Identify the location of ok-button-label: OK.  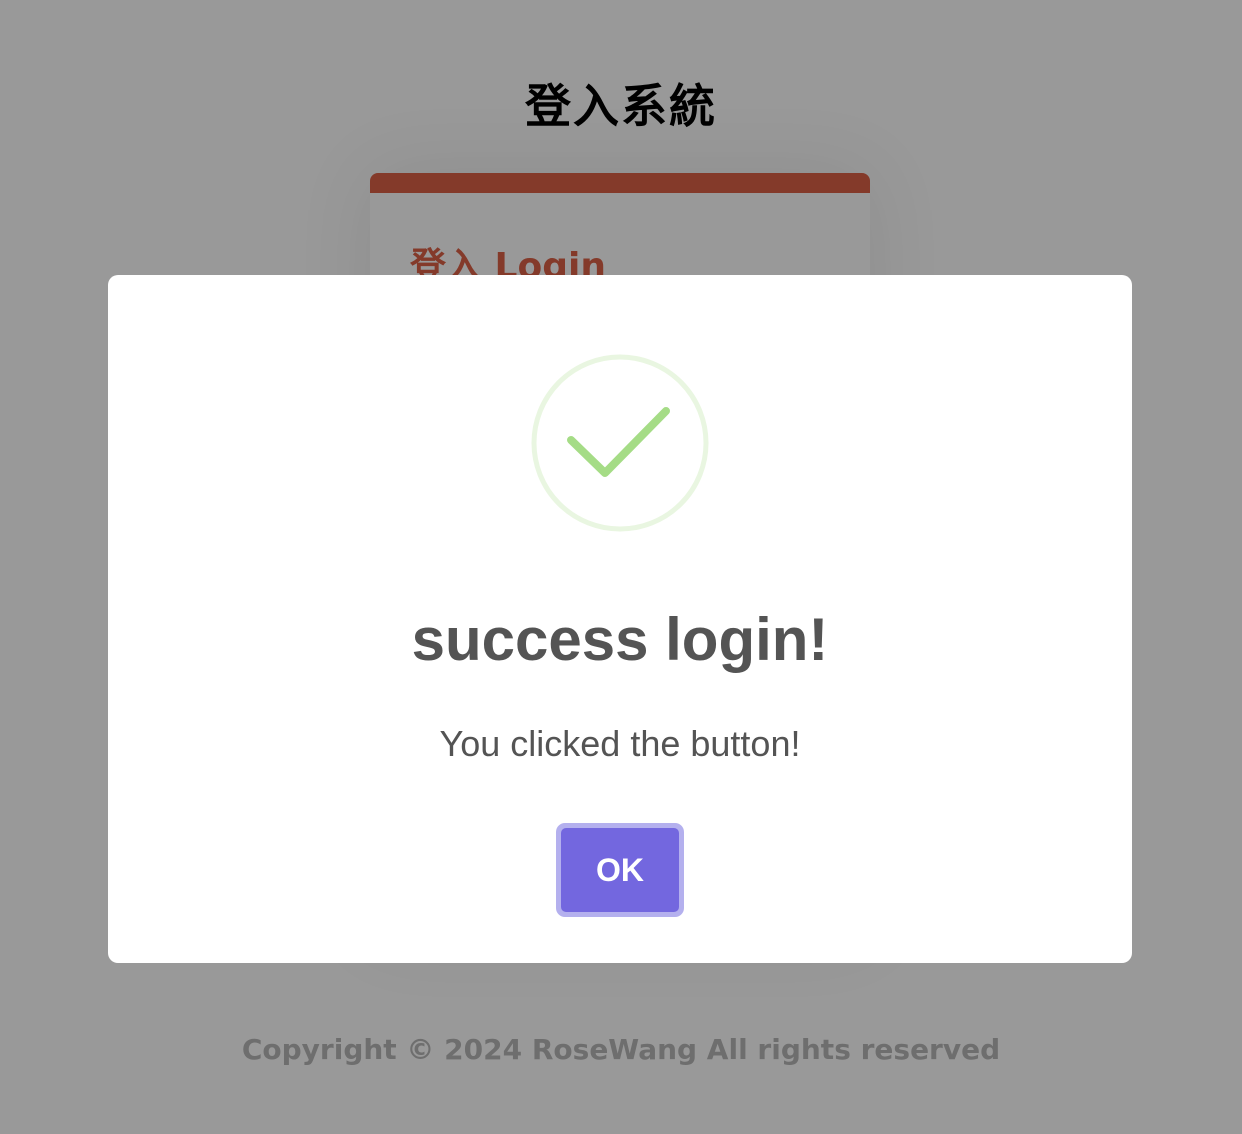
(620, 870).